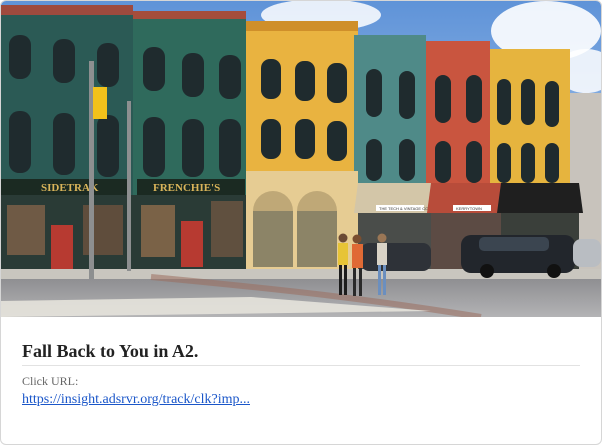  Describe the element at coordinates (110, 351) in the screenshot. I see `ad-title: Fall Back to You in A2.` at that location.